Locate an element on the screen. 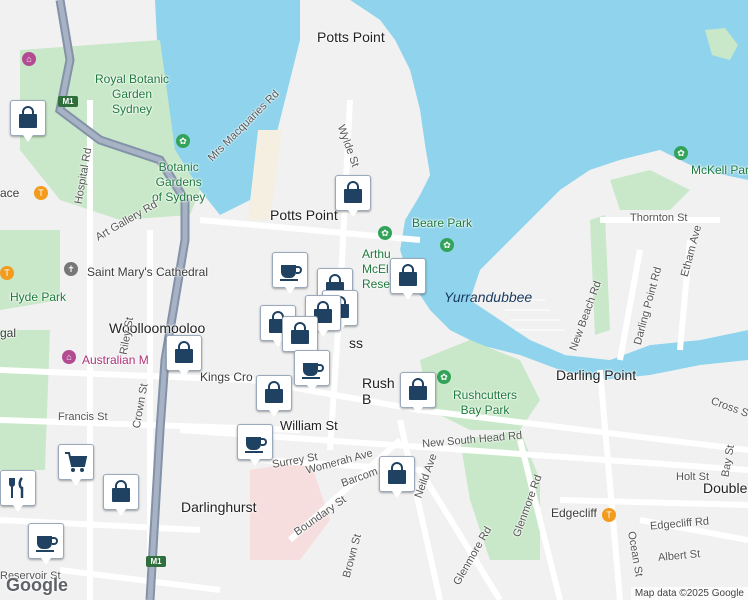 The height and width of the screenshot is (600, 748). label-ss: ss is located at coordinates (356, 343).